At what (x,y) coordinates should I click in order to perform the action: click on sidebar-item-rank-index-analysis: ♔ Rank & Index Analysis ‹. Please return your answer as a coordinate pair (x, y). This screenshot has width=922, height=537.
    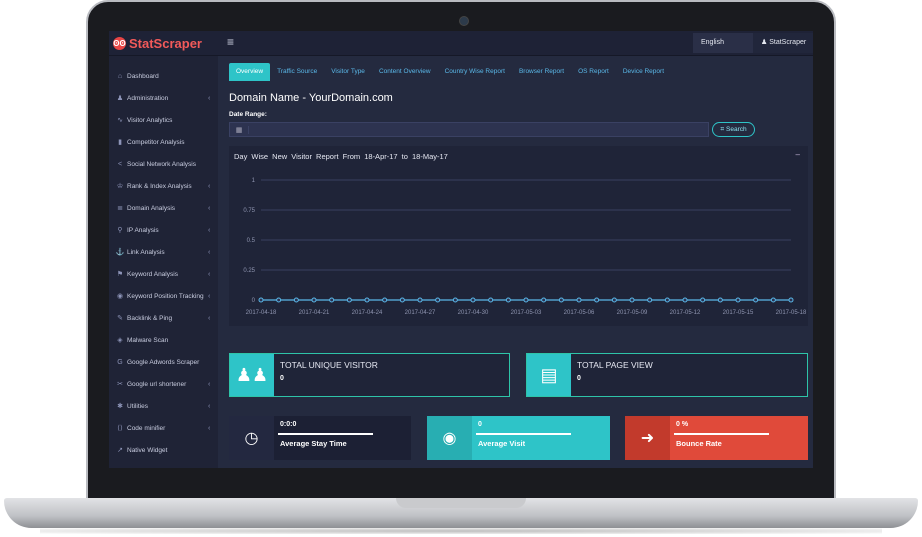
    Looking at the image, I should click on (163, 186).